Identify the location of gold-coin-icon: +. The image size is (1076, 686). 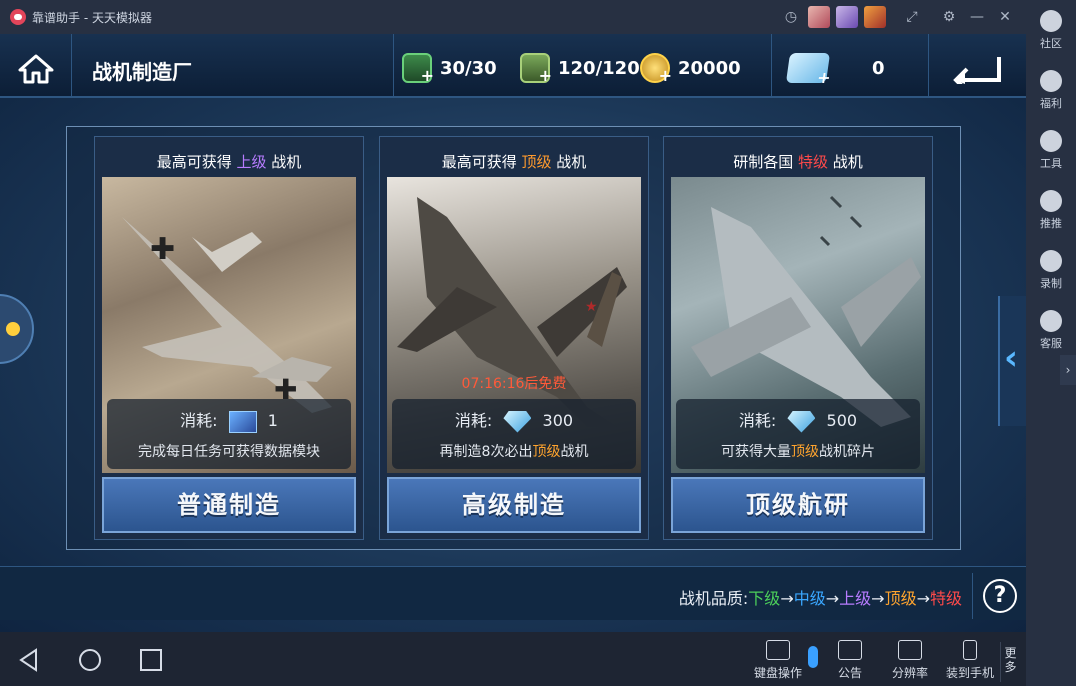
(656, 69).